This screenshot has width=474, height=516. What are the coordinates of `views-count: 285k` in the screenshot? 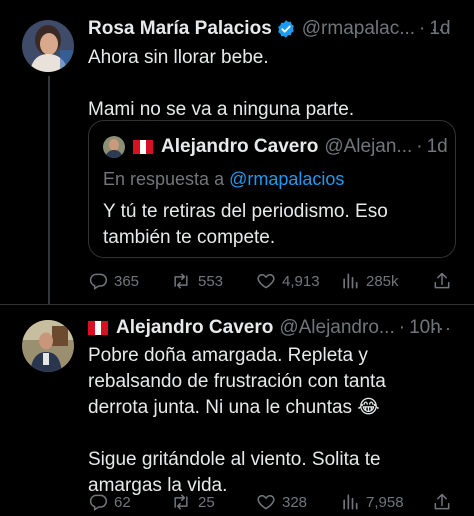 It's located at (382, 281).